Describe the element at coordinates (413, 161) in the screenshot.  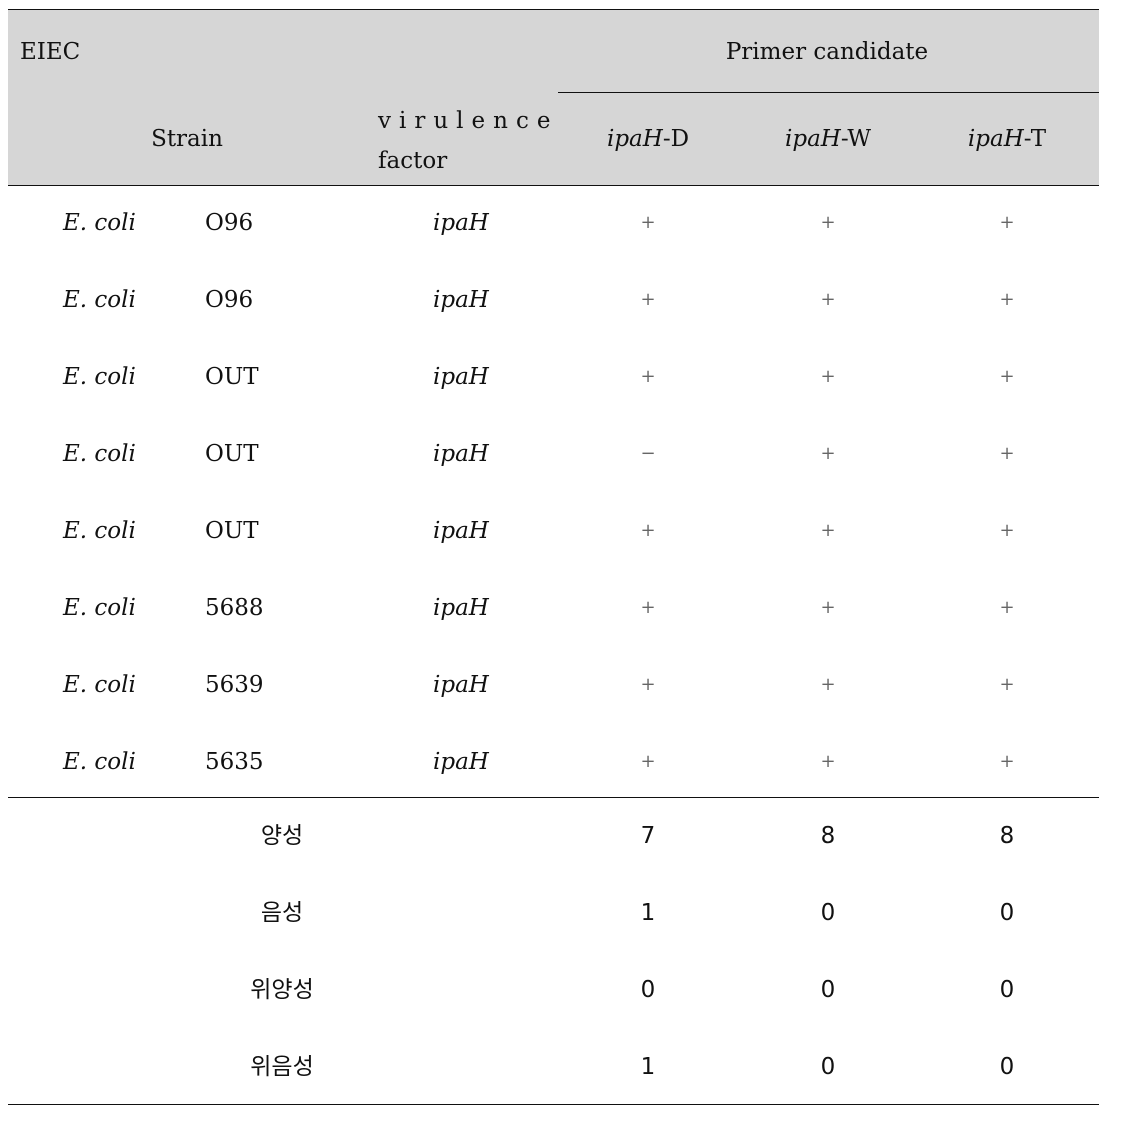
I see `virulence-header-line2: factor` at that location.